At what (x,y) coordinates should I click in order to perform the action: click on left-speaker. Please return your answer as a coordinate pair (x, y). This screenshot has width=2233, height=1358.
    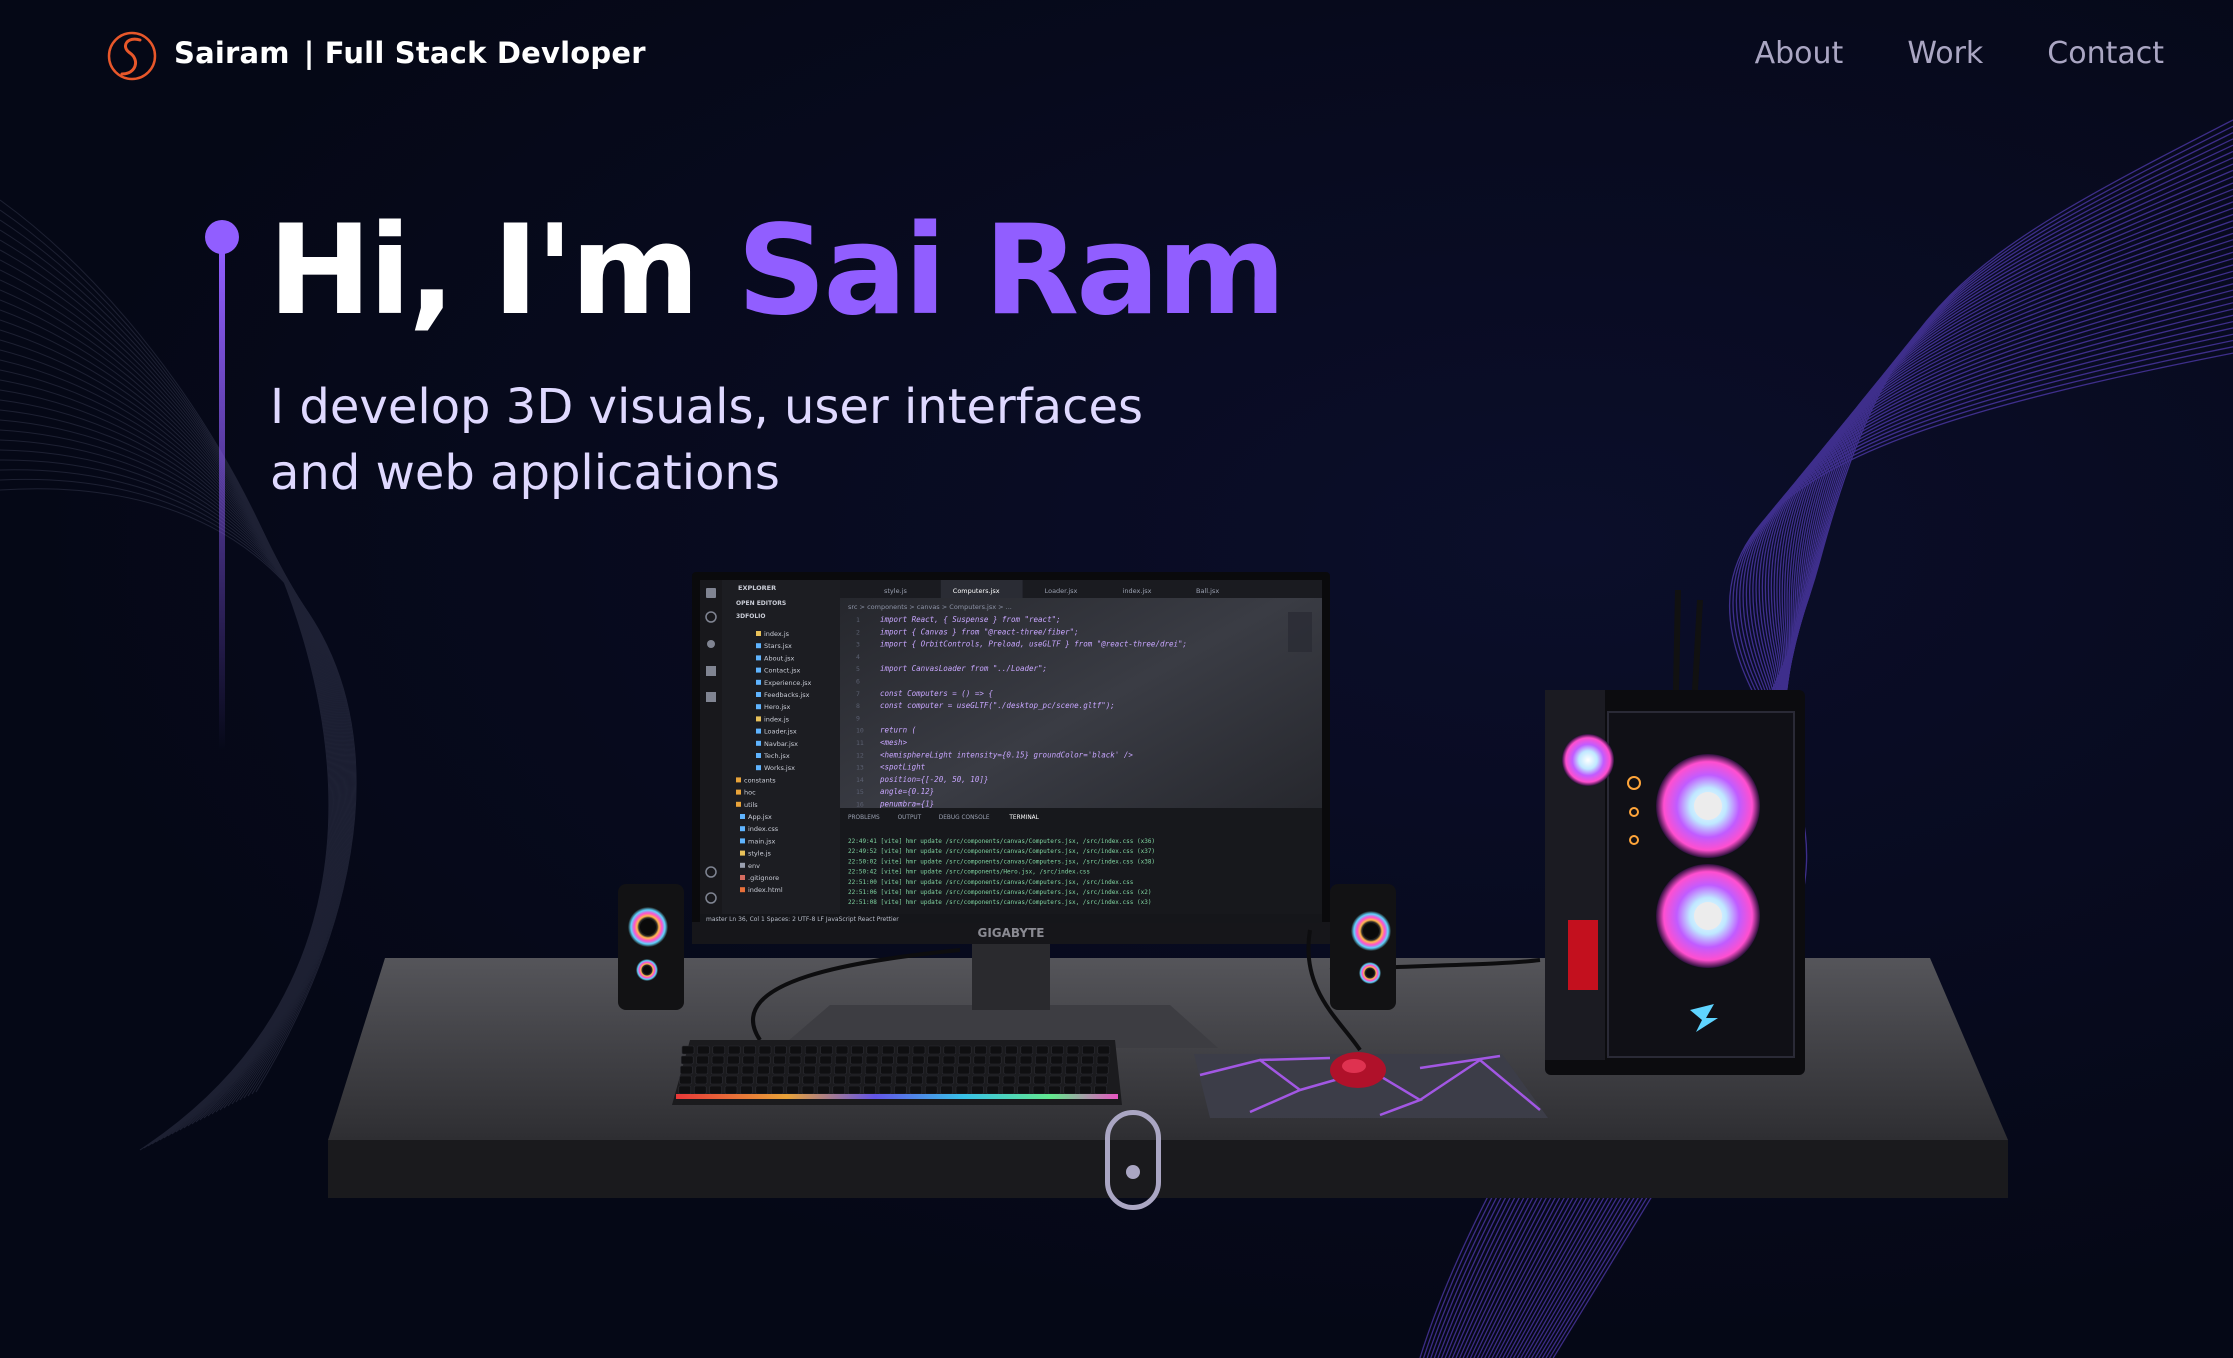
    Looking at the image, I should click on (651, 947).